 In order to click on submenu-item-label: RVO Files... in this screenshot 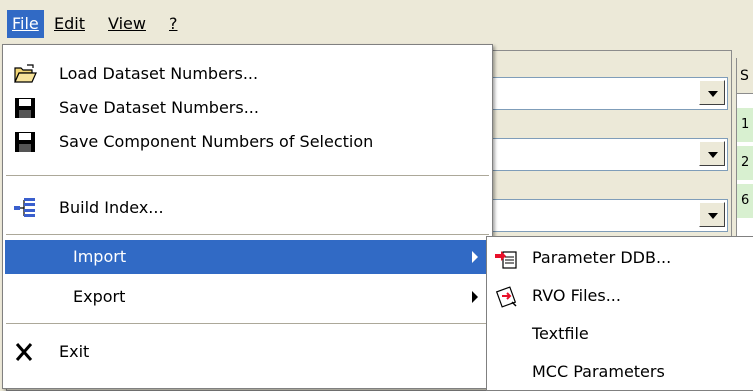, I will do `click(576, 295)`.